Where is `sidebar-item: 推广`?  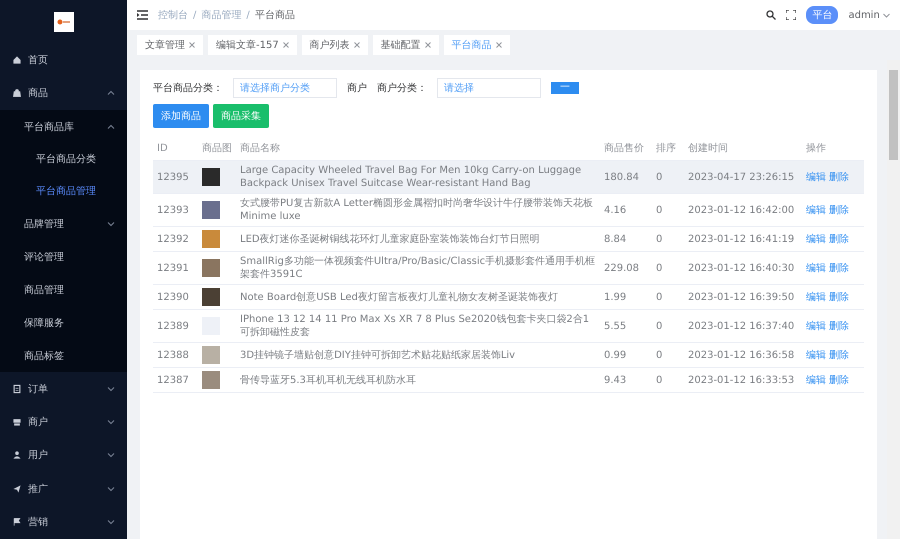 sidebar-item: 推广 is located at coordinates (63, 489).